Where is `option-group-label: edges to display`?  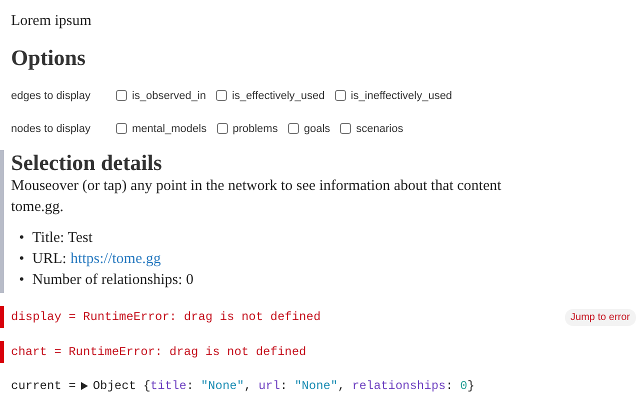
option-group-label: edges to display is located at coordinates (51, 96).